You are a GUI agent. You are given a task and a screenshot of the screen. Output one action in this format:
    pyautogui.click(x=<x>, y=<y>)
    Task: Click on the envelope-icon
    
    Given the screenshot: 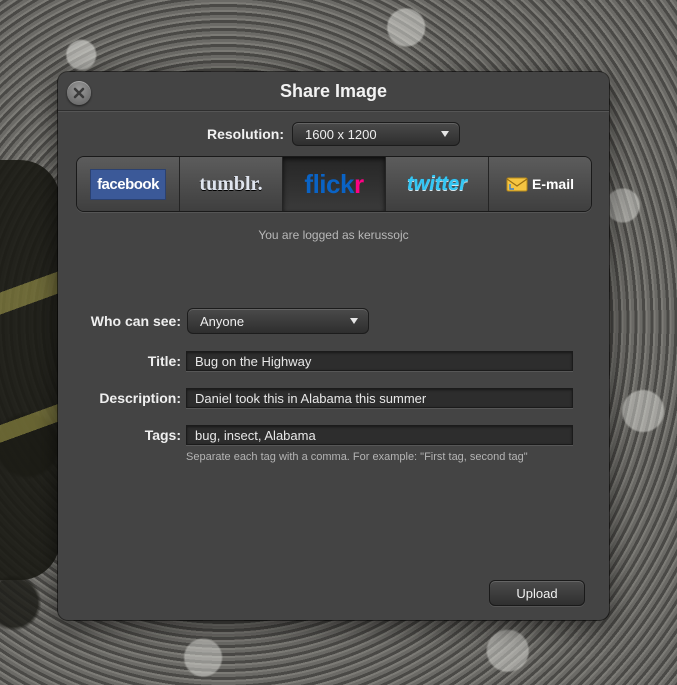 What is the action you would take?
    pyautogui.click(x=517, y=184)
    